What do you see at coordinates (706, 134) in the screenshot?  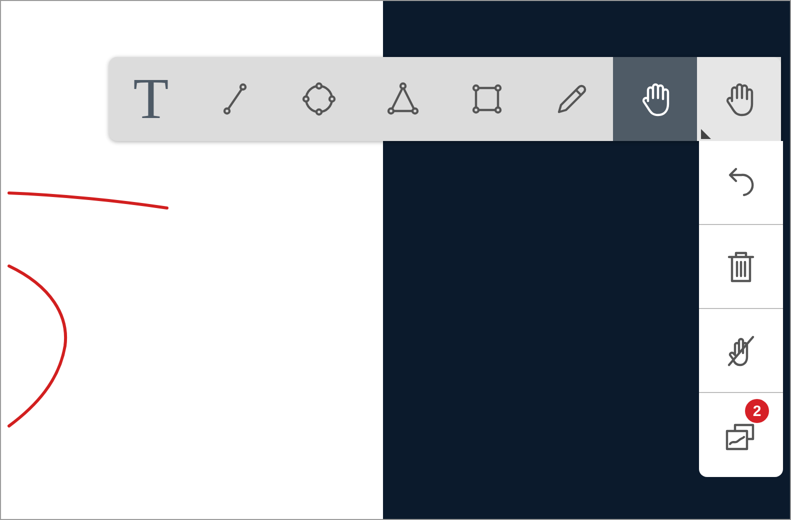 I see `corner-triangle-icon` at bounding box center [706, 134].